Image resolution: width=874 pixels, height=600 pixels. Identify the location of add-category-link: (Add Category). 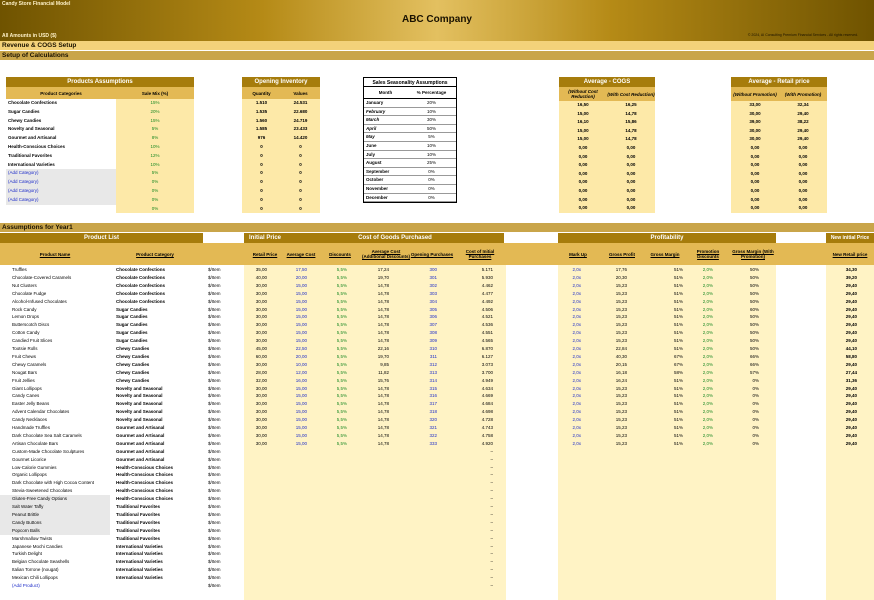
(61, 191).